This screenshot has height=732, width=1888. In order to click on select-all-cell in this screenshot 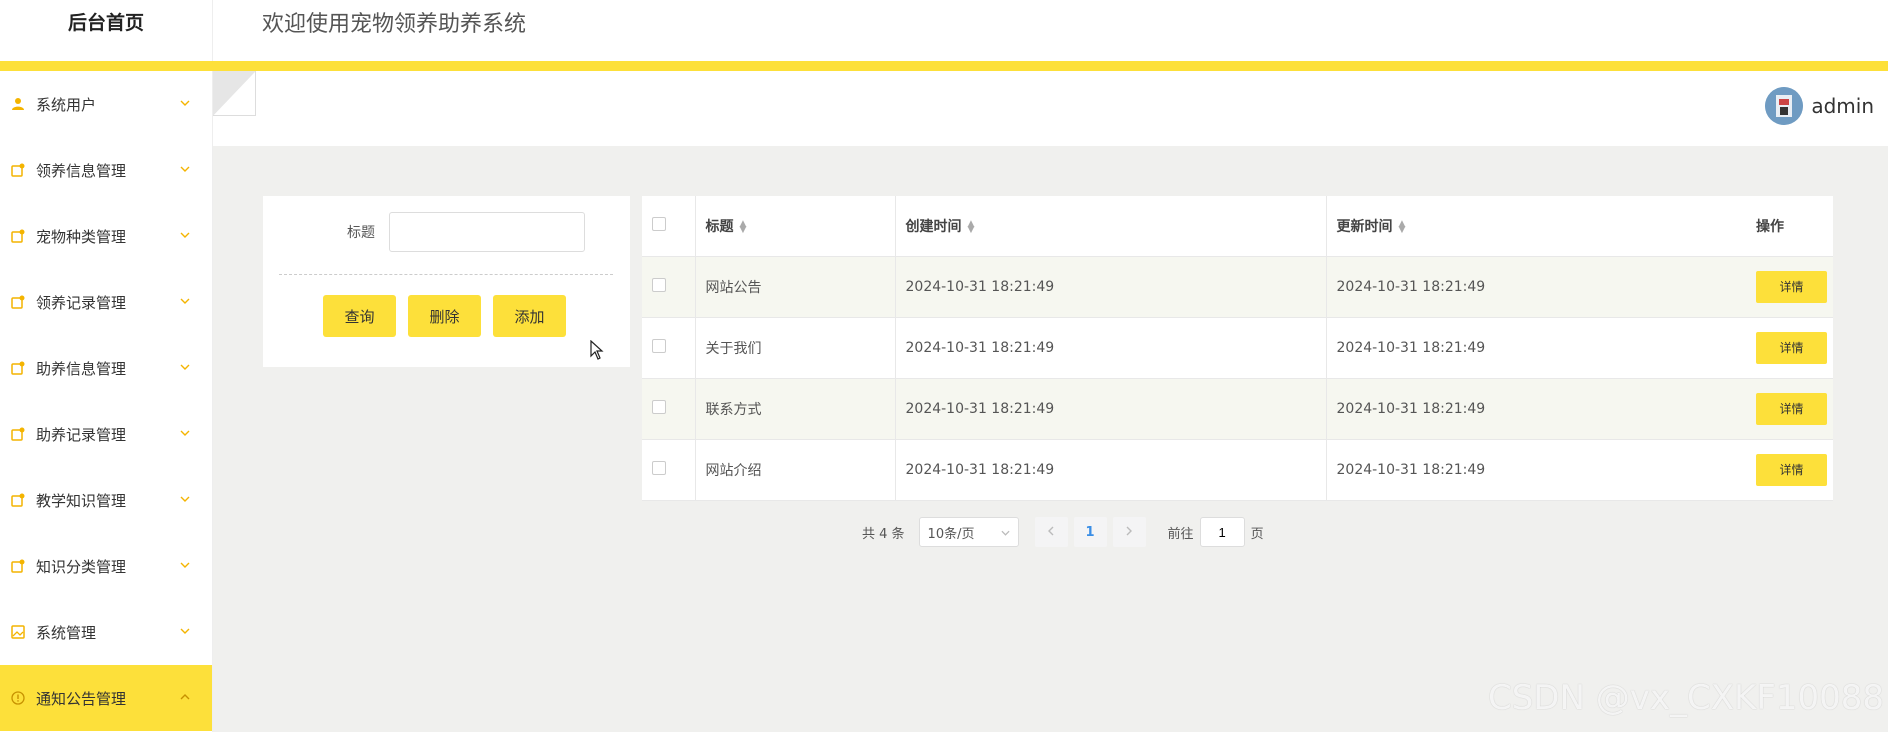, I will do `click(669, 226)`.